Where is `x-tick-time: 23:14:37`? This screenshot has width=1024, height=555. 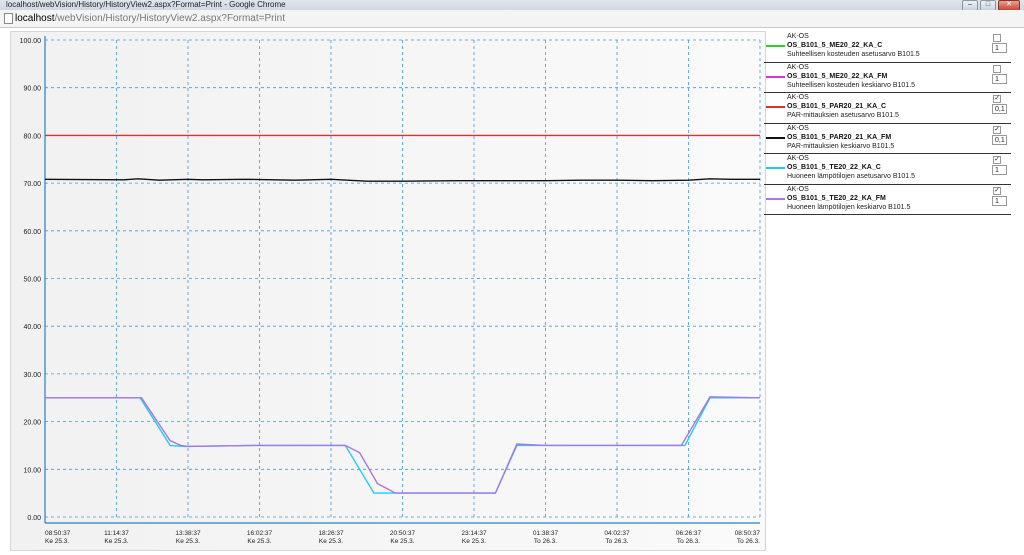 x-tick-time: 23:14:37 is located at coordinates (474, 533).